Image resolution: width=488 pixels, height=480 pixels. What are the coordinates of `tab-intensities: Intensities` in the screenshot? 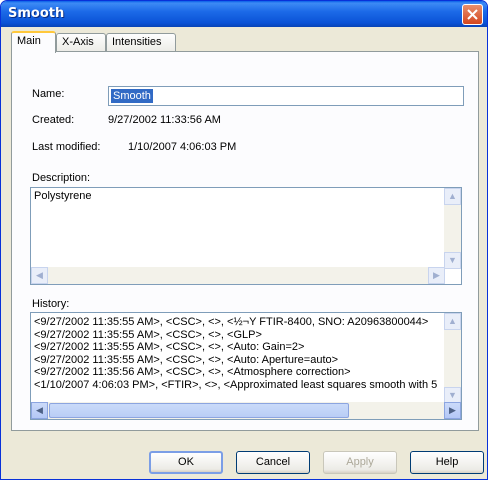 It's located at (141, 42).